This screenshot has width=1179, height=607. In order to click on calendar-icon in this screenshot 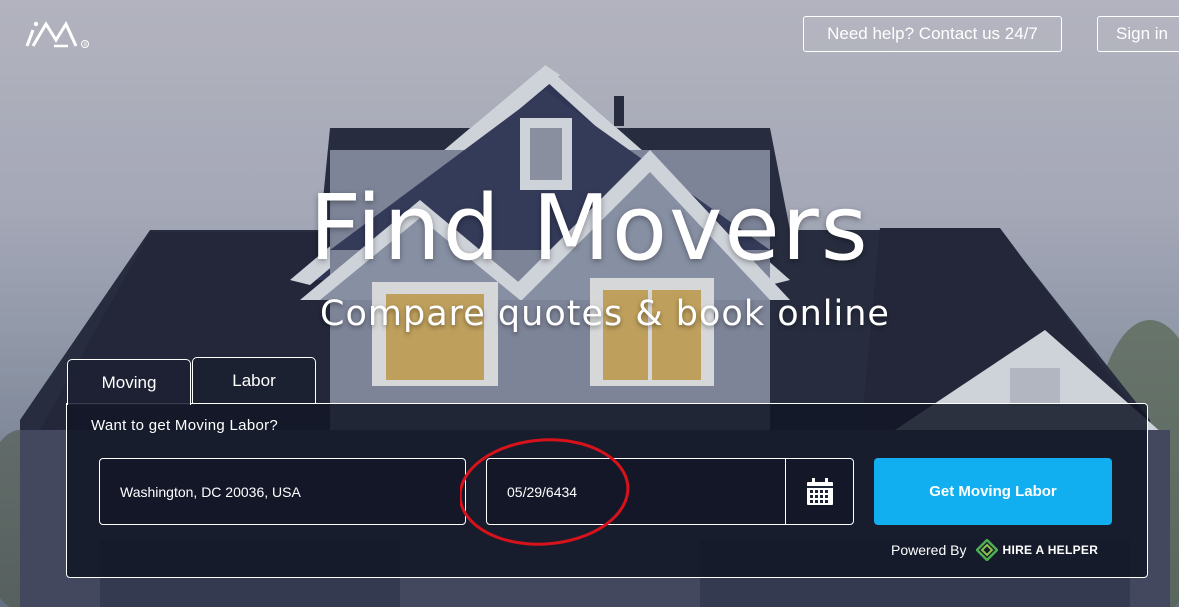, I will do `click(819, 491)`.